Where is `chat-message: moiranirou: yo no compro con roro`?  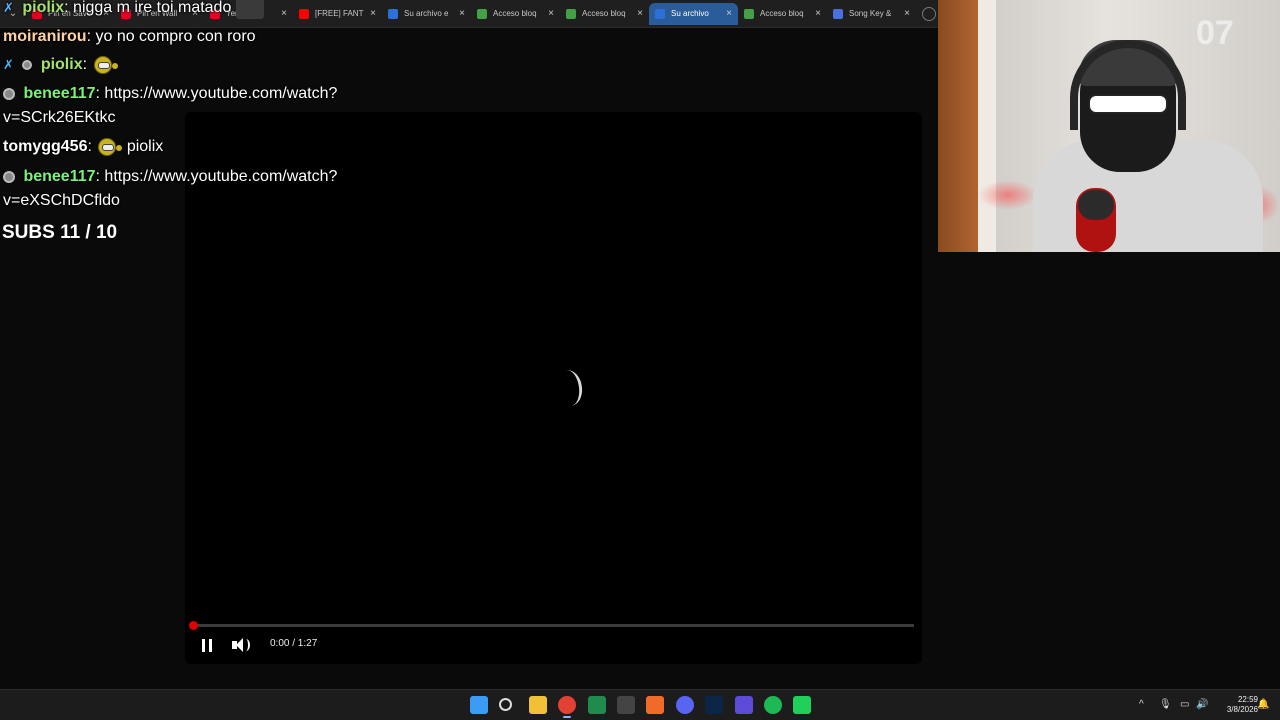 chat-message: moiranirou: yo no compro con roro is located at coordinates (129, 37).